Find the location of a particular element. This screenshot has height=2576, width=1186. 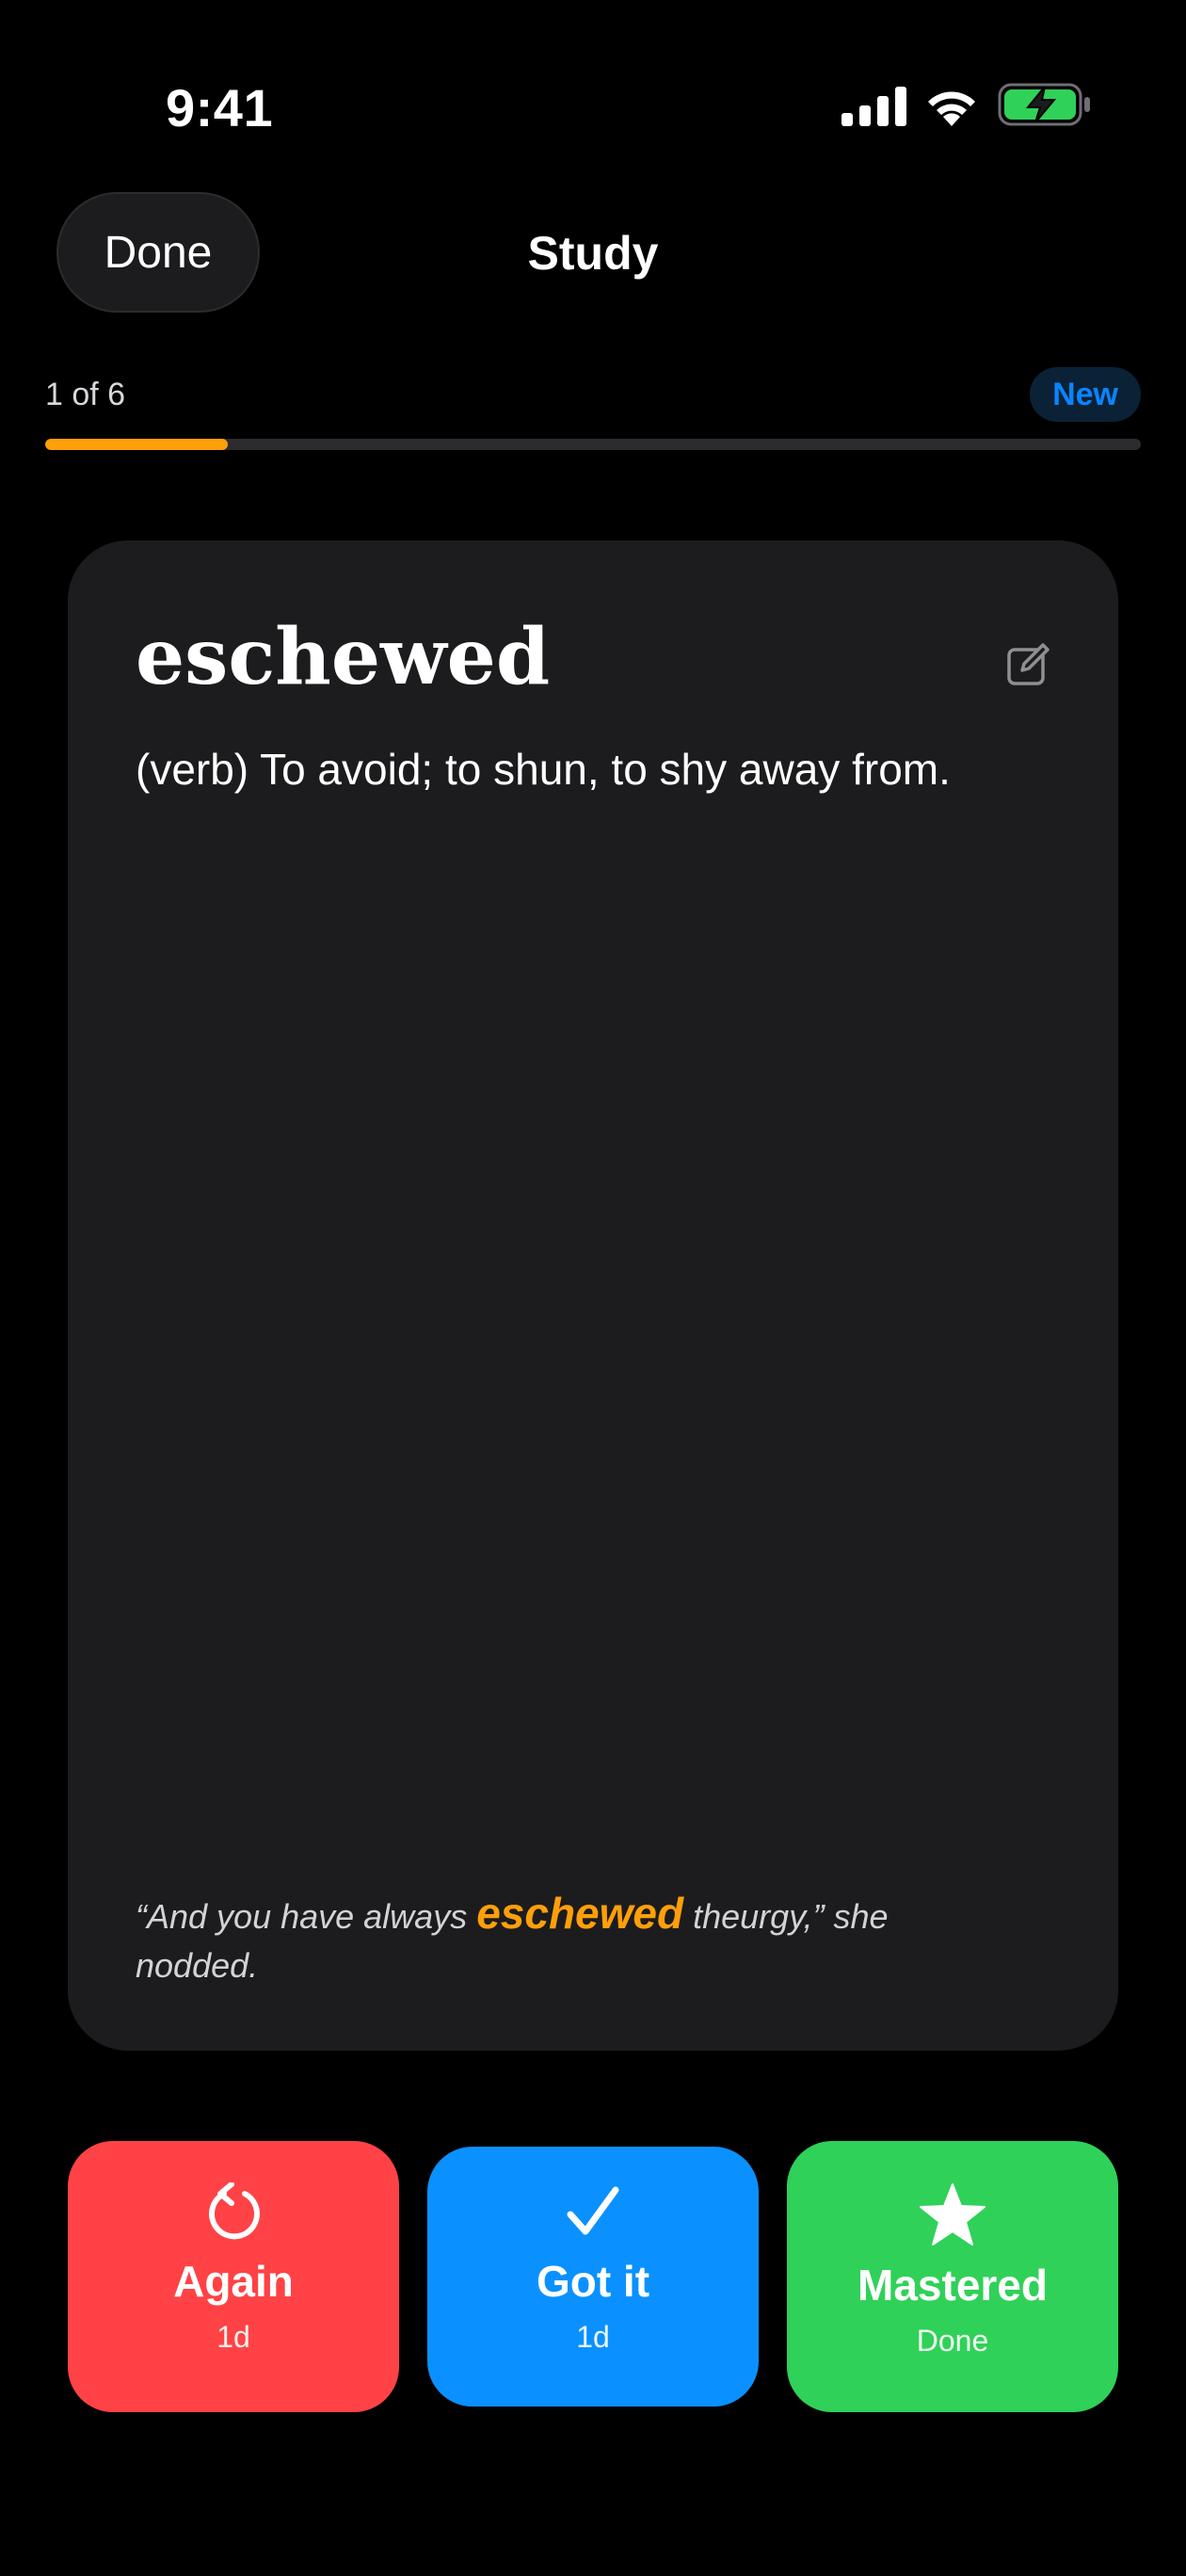

again-button: Again 1d is located at coordinates (233, 2276).